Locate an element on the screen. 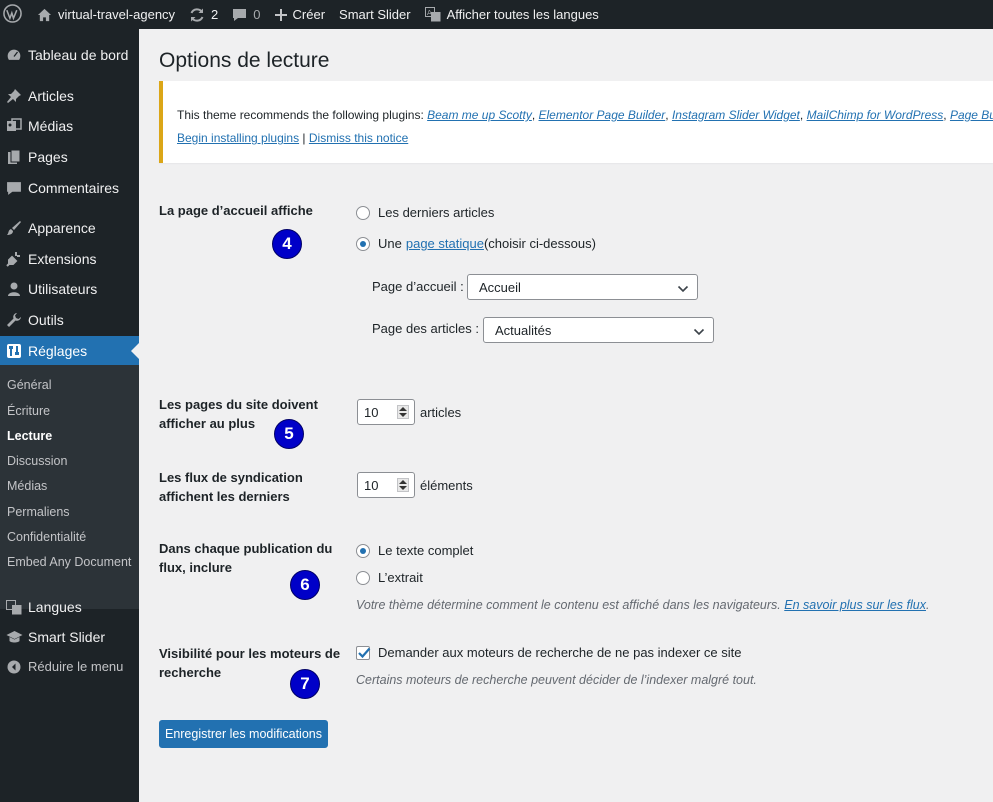  save-changes-button: Enregistrer les modifications is located at coordinates (243, 734).